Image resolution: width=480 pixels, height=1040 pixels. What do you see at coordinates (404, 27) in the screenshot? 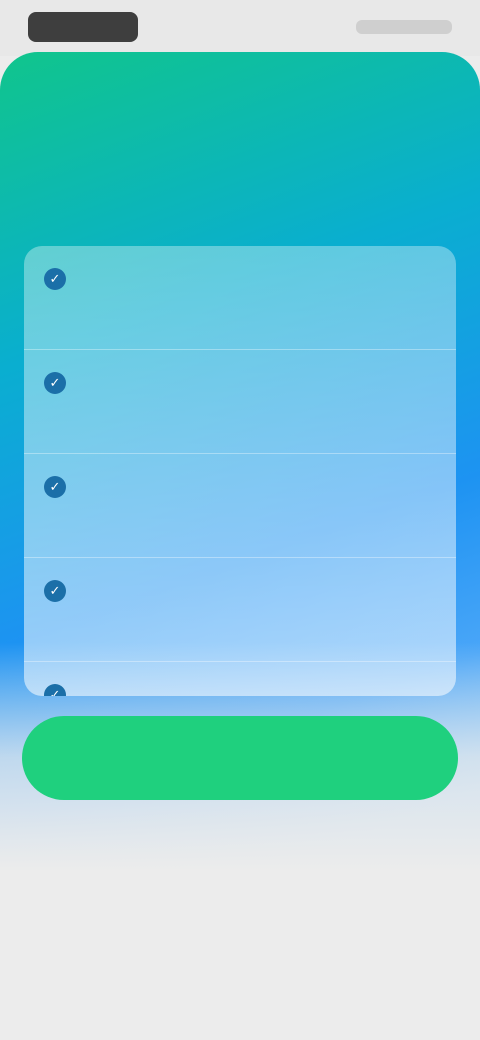
I see `status-indicators` at bounding box center [404, 27].